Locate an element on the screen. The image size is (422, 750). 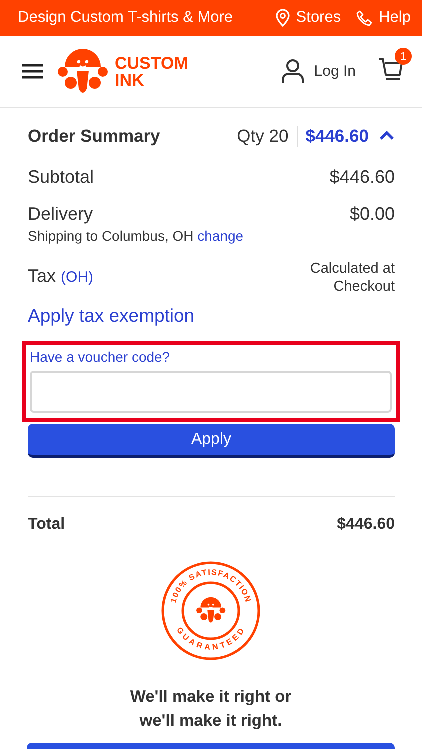
line-label: Subtotal is located at coordinates (61, 177).